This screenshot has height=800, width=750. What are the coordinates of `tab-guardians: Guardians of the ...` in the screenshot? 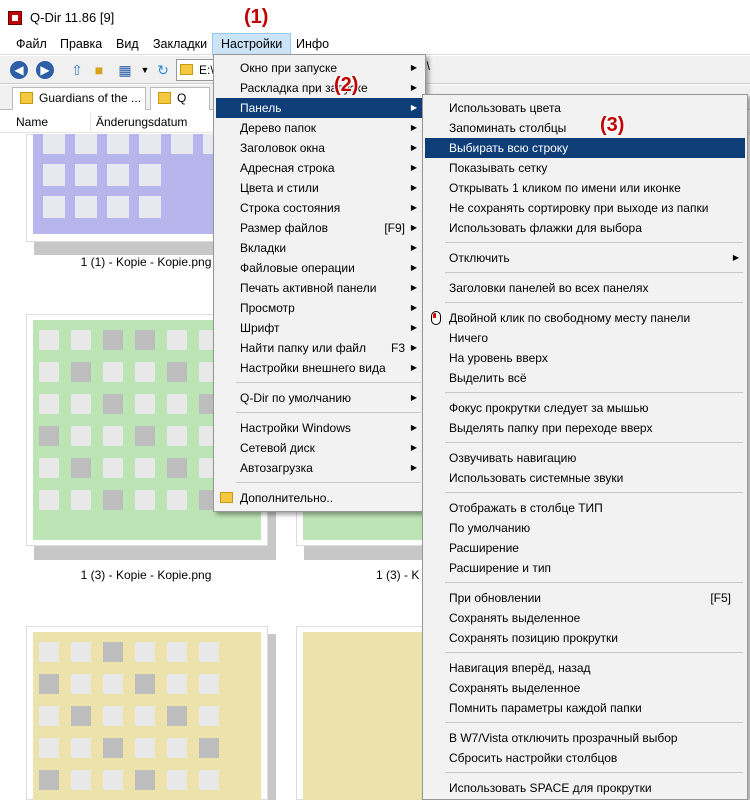 It's located at (79, 98).